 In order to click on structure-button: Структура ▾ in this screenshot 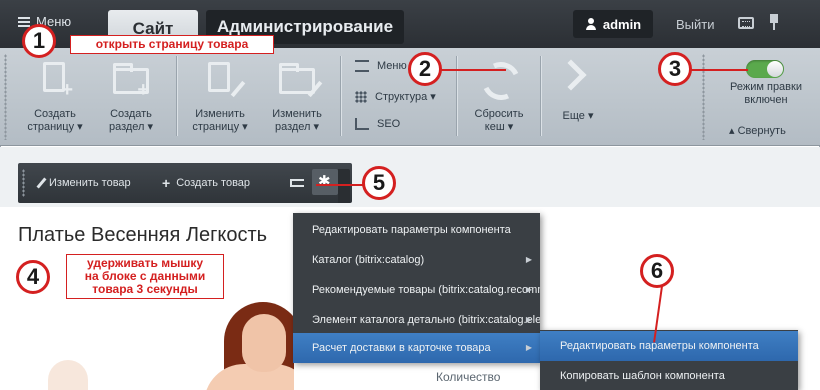, I will do `click(395, 96)`.